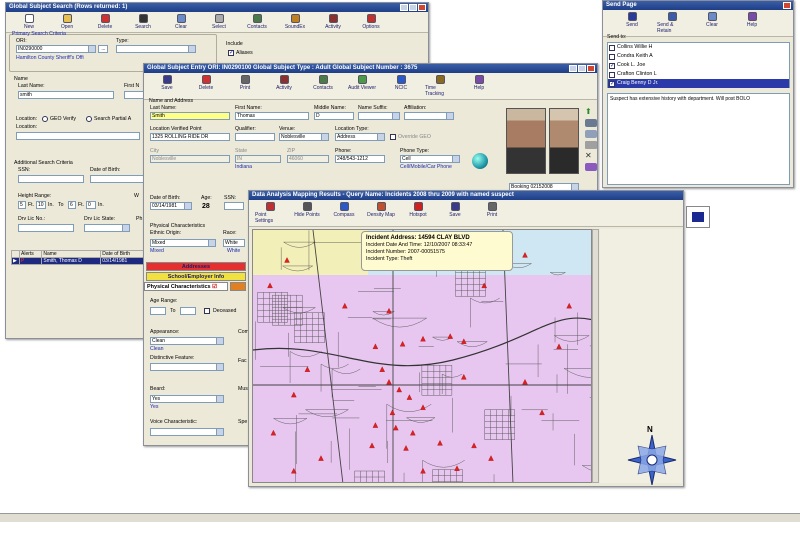 The width and height of the screenshot is (800, 533). Describe the element at coordinates (307, 213) in the screenshot. I see `toolbar-hide-points-button: Hide Points` at that location.